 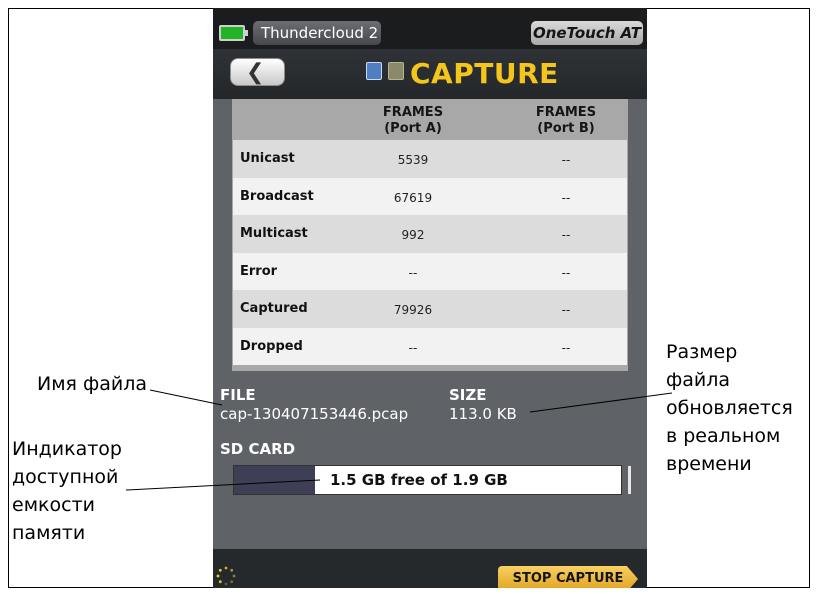 I want to click on port-a-value: 5539, so click(x=413, y=160).